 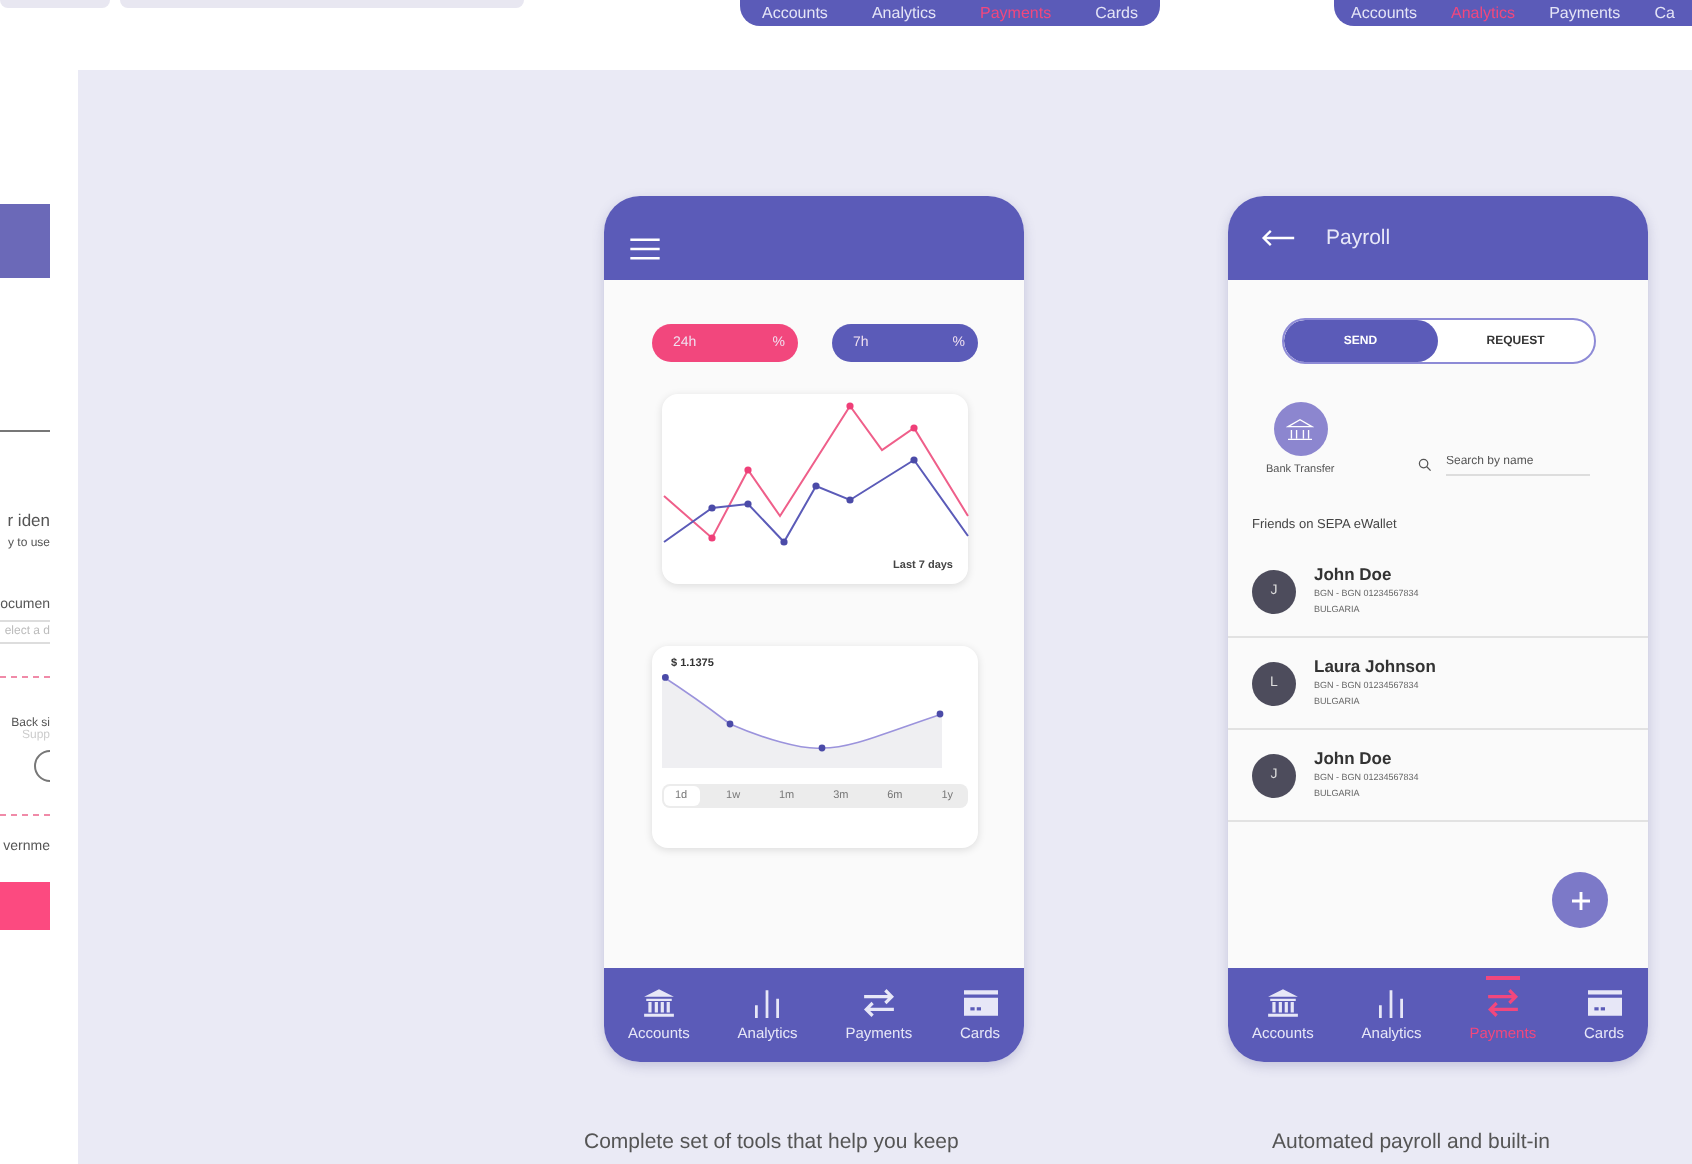 What do you see at coordinates (1278, 238) in the screenshot?
I see `back-arrow-icon` at bounding box center [1278, 238].